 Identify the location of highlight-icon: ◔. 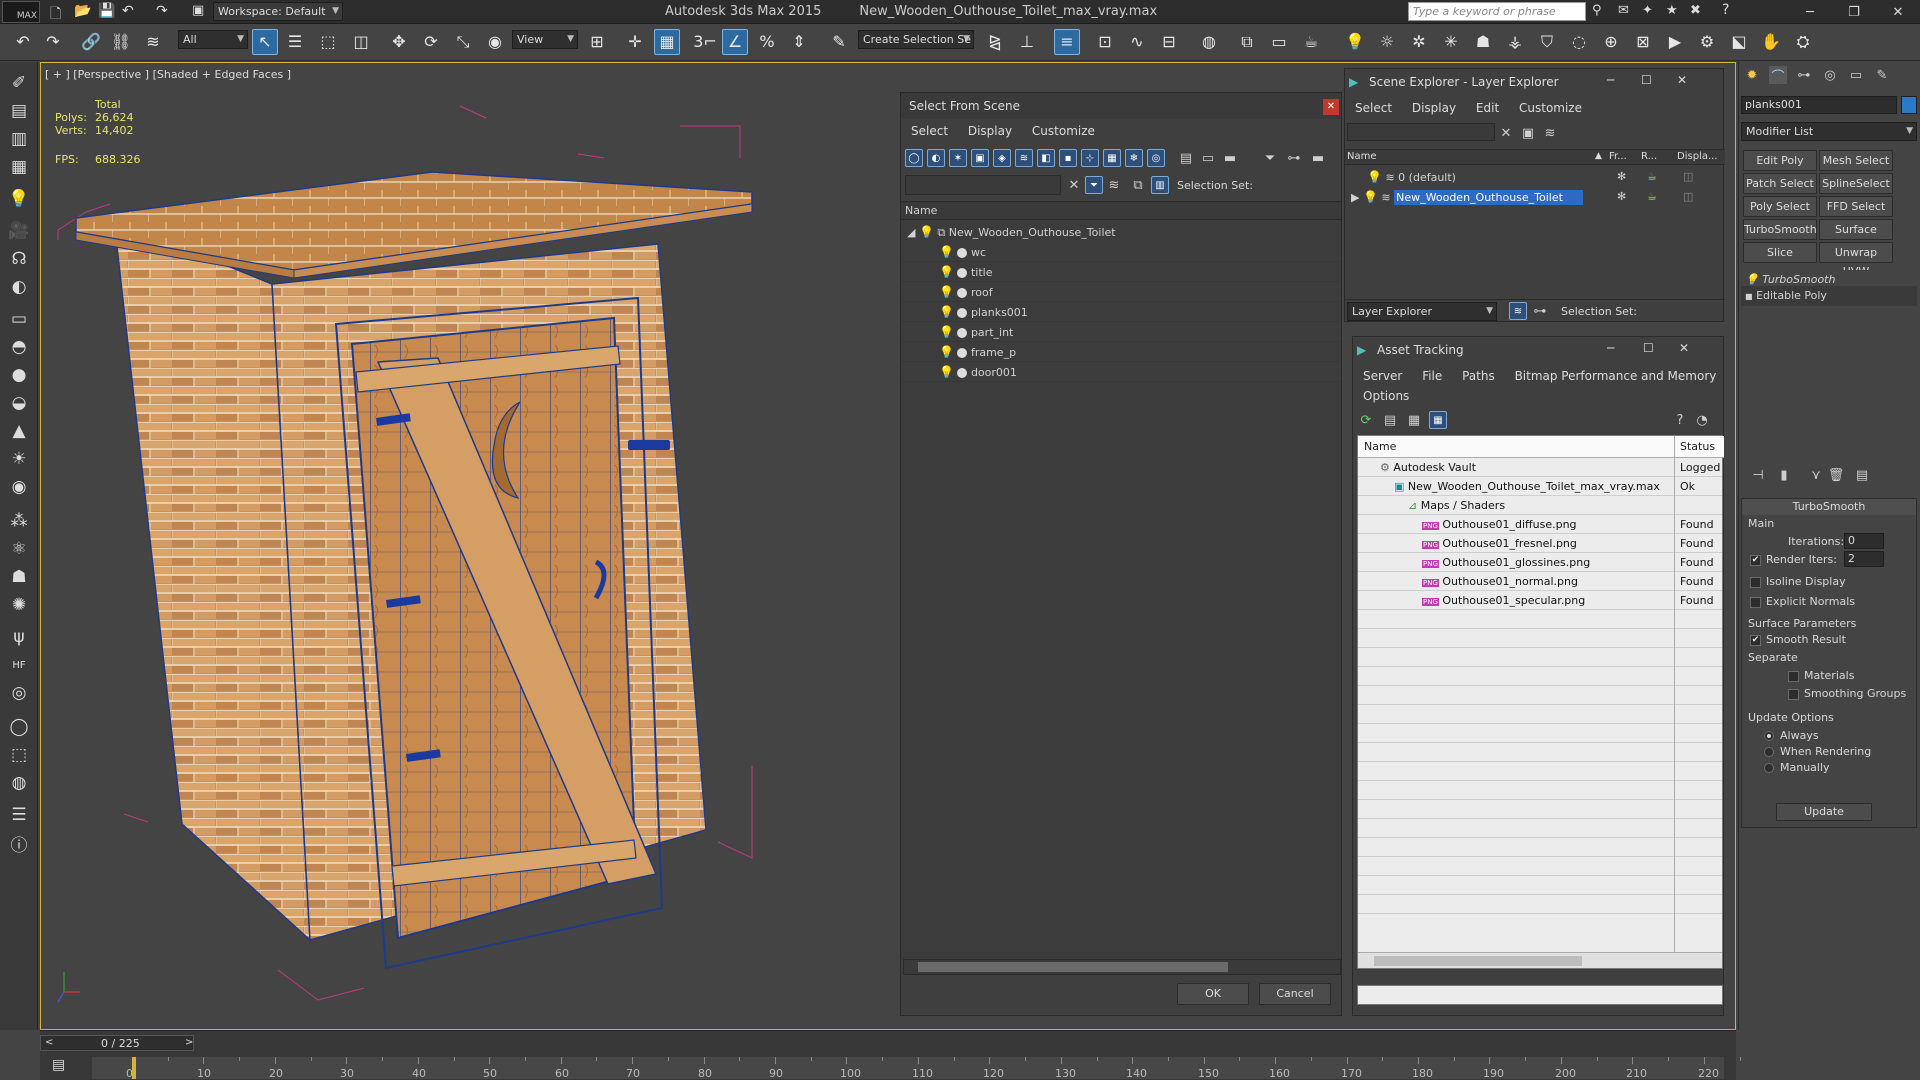
(1702, 420).